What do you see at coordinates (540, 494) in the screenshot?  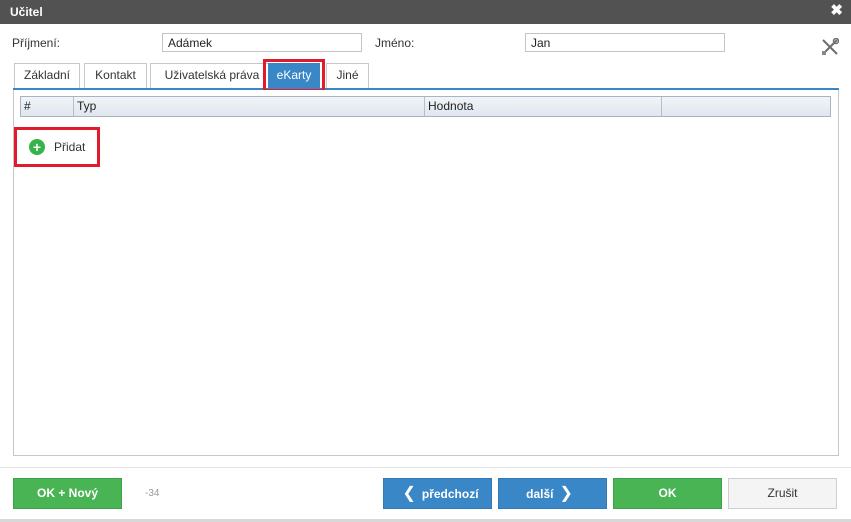 I see `next-button-label: další` at bounding box center [540, 494].